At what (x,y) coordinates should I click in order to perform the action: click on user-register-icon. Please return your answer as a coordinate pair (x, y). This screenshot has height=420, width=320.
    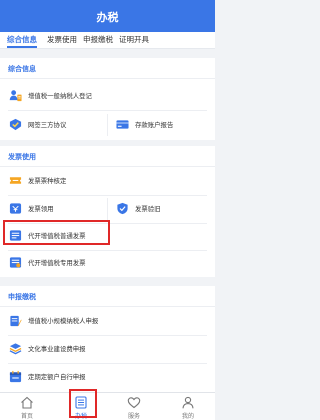
    Looking at the image, I should click on (15, 96).